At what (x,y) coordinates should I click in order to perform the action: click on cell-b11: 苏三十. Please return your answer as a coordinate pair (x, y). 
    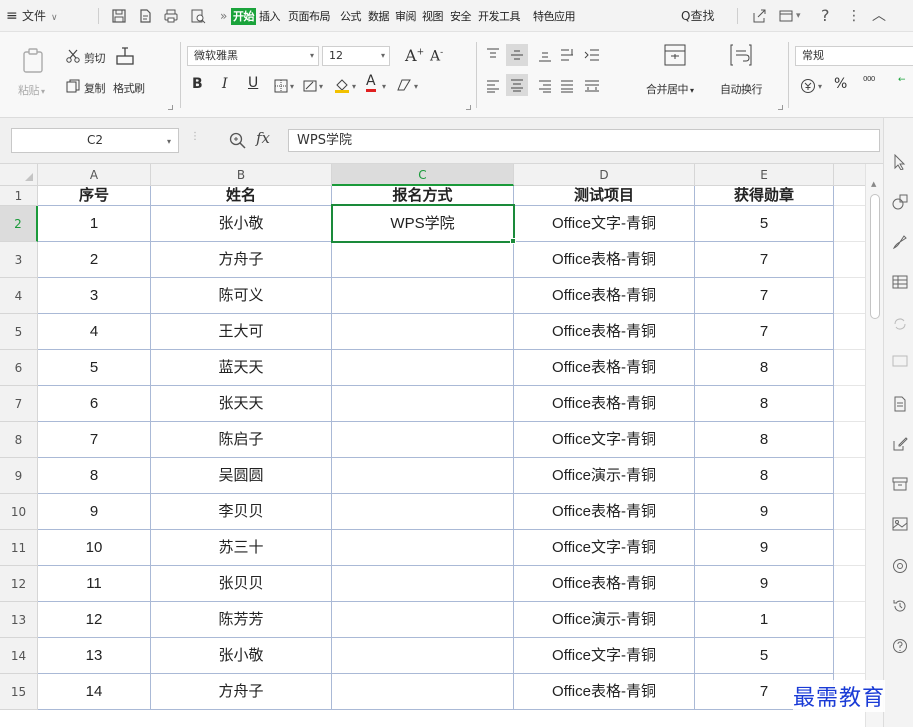
    Looking at the image, I should click on (241, 548).